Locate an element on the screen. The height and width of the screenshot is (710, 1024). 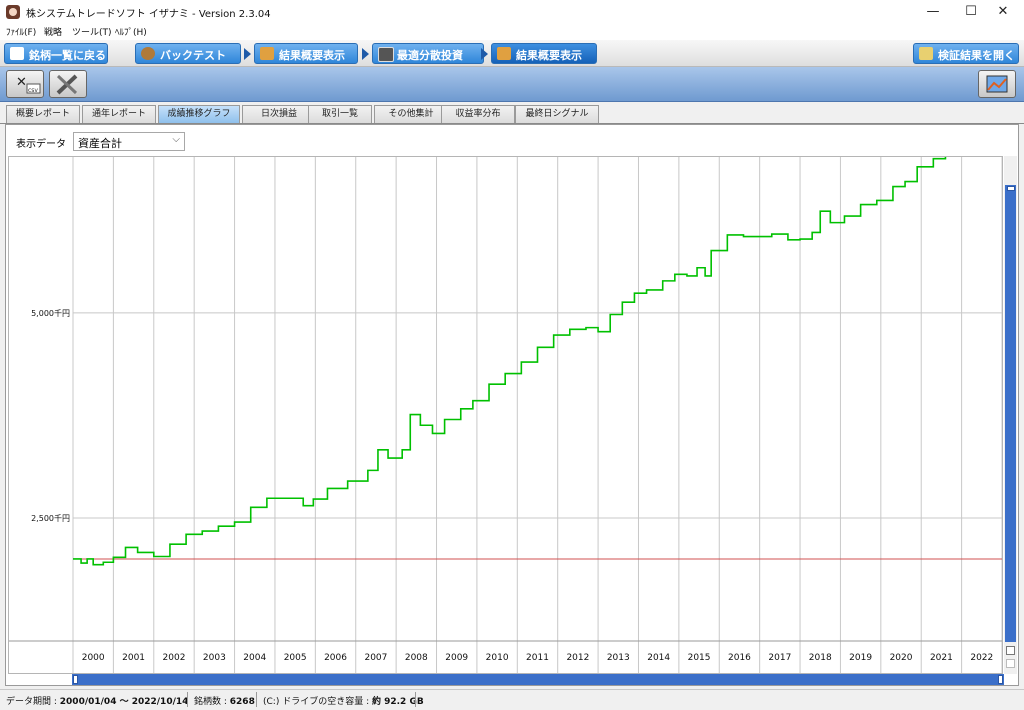
x-tick-label: 2005 is located at coordinates (295, 658).